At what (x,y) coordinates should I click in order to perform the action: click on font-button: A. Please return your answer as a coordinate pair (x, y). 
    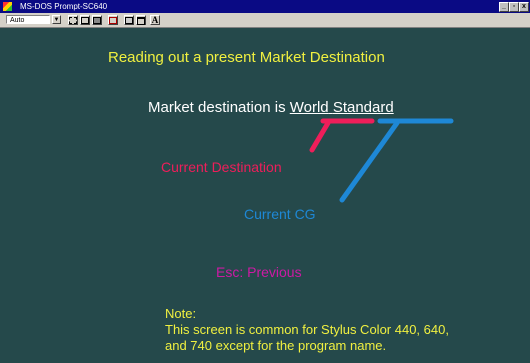
    Looking at the image, I should click on (155, 20).